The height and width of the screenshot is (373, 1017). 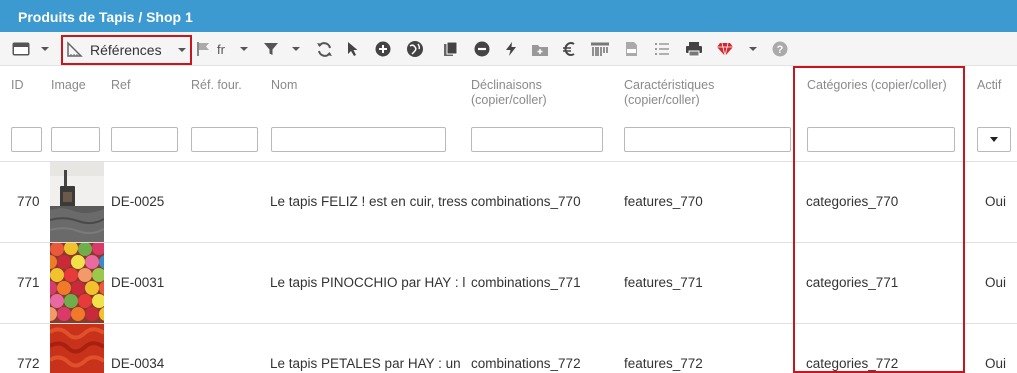 I want to click on list-icon, so click(x=662, y=49).